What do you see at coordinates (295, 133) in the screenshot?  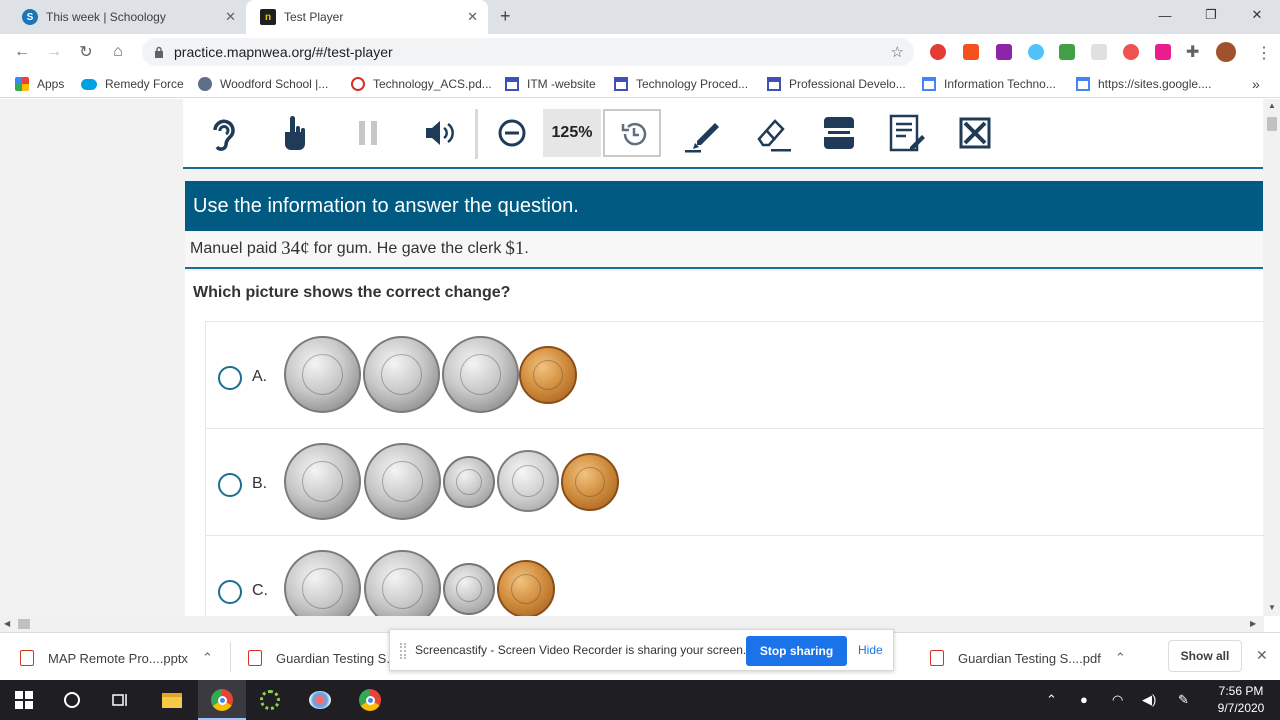 I see `answer-eliminator-icon` at bounding box center [295, 133].